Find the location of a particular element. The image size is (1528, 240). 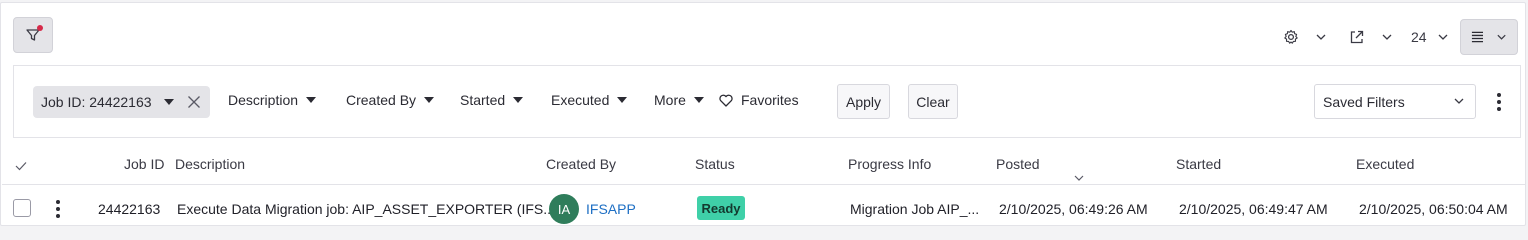

list-view-icon is located at coordinates (1477, 37).